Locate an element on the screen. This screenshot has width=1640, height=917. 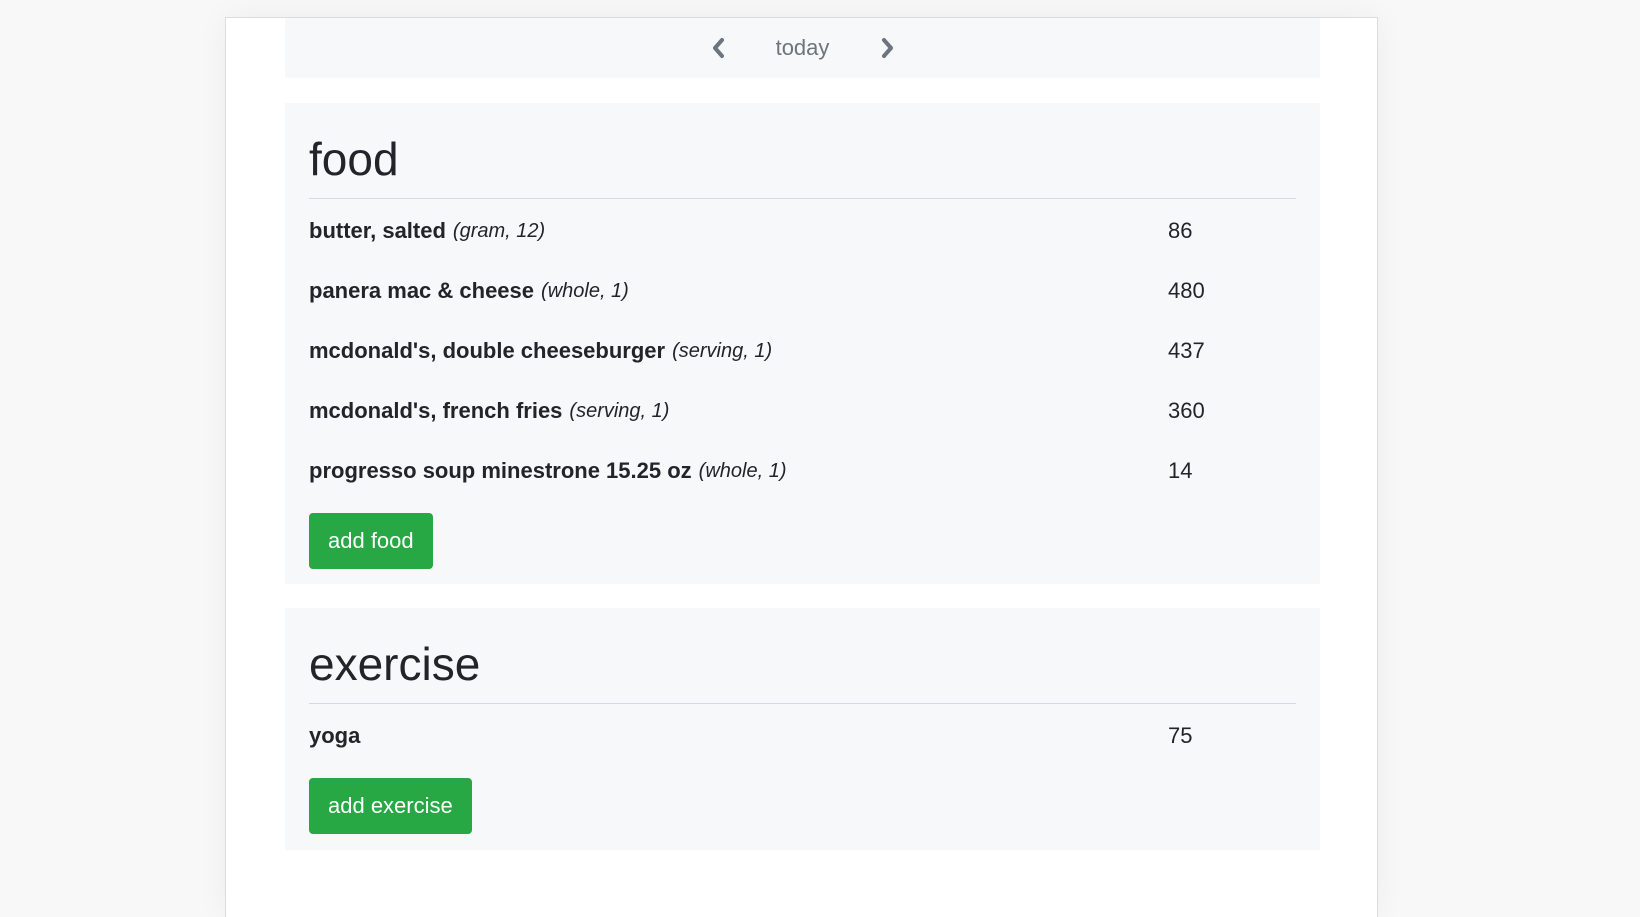
add-exercise-button: add exercise is located at coordinates (390, 806).